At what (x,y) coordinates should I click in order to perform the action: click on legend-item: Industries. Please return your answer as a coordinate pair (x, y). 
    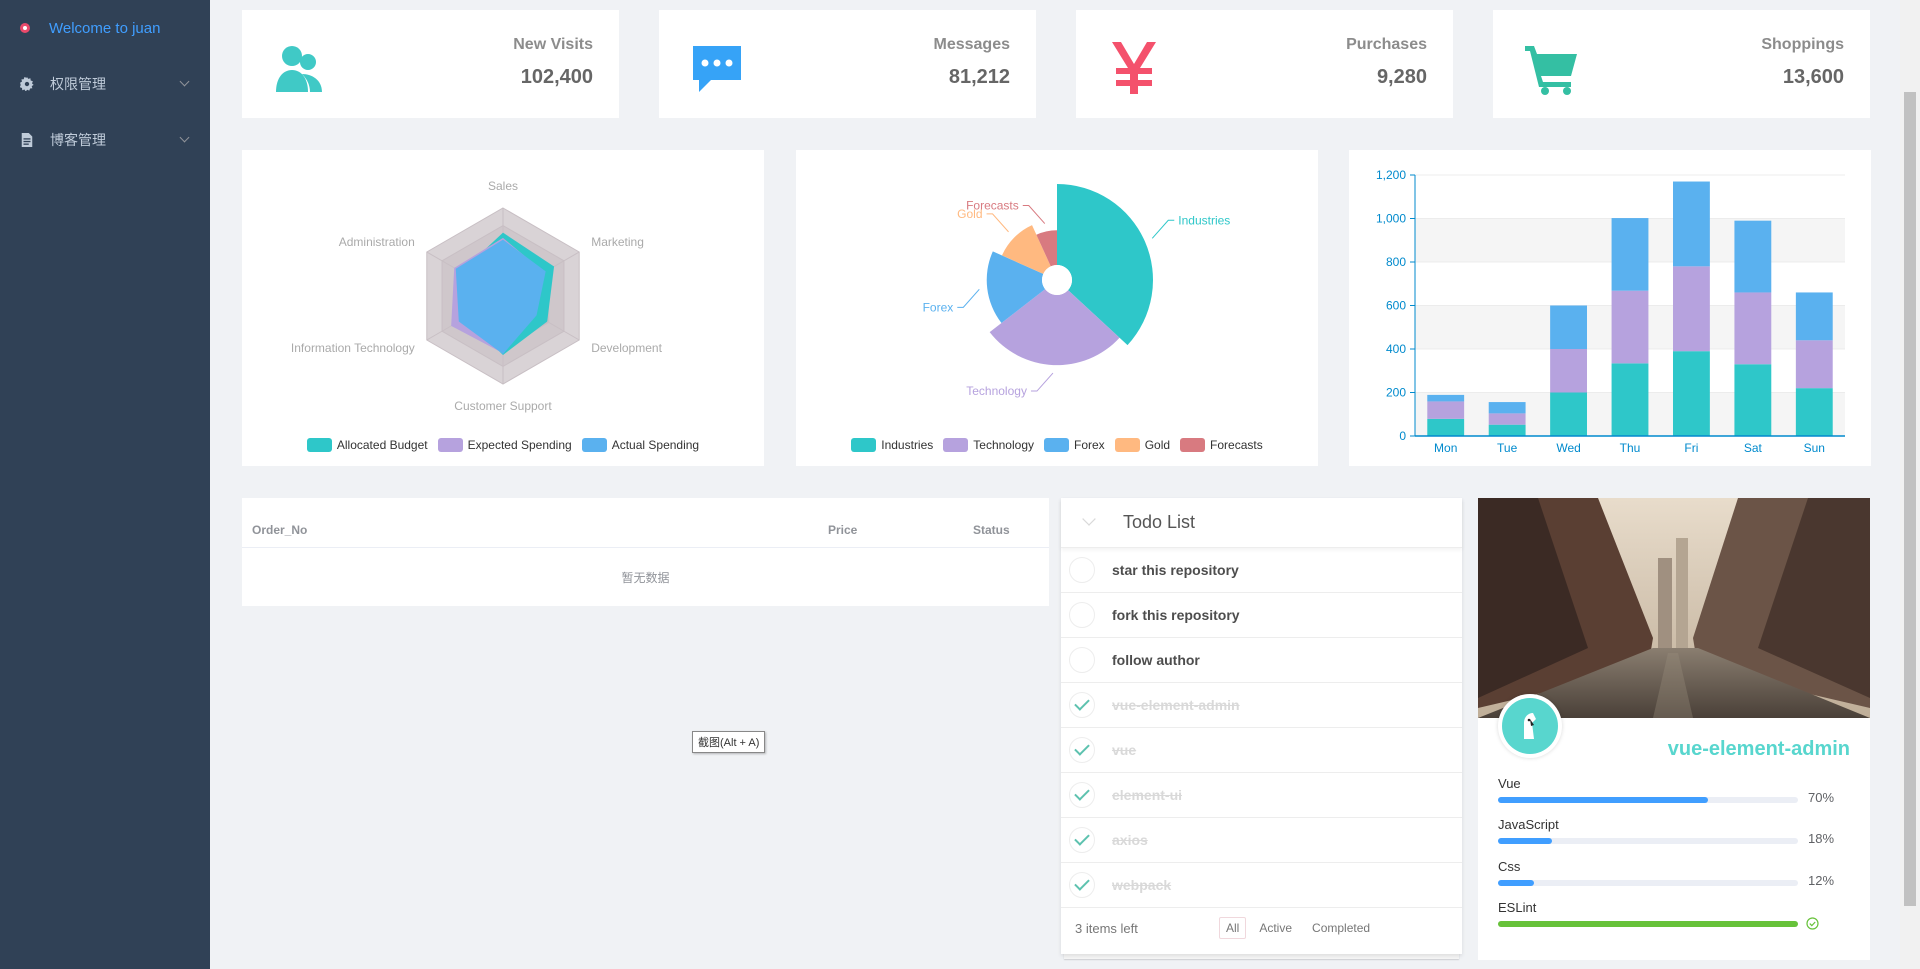
    Looking at the image, I should click on (892, 445).